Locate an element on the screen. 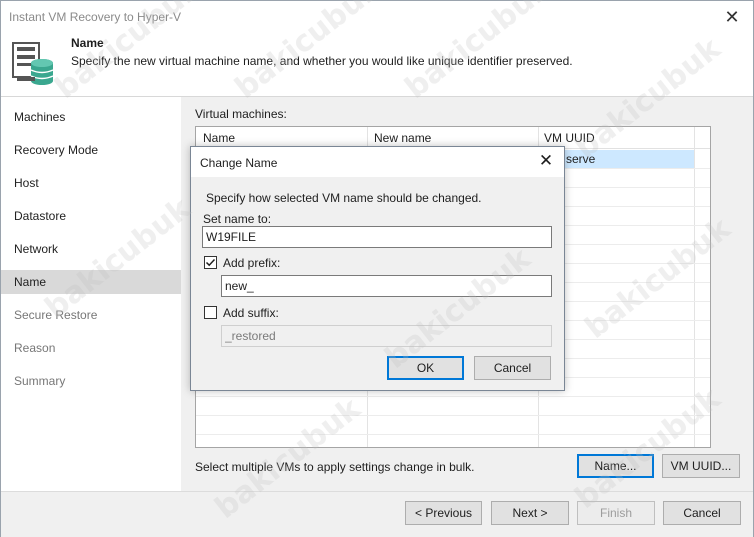  dialog-title-bar: Change Name ✕ is located at coordinates (377, 162).